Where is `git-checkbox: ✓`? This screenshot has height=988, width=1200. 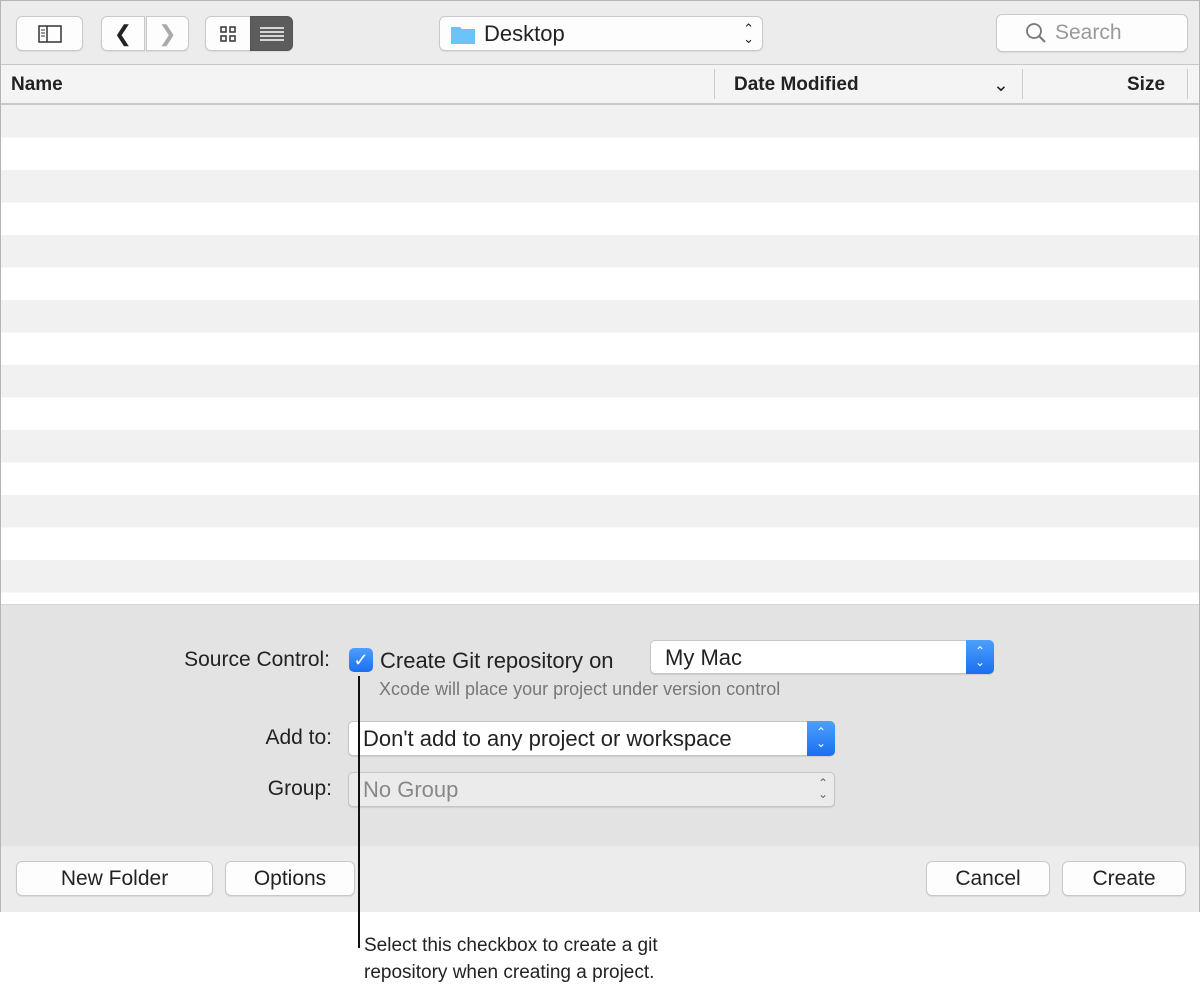
git-checkbox: ✓ is located at coordinates (361, 660).